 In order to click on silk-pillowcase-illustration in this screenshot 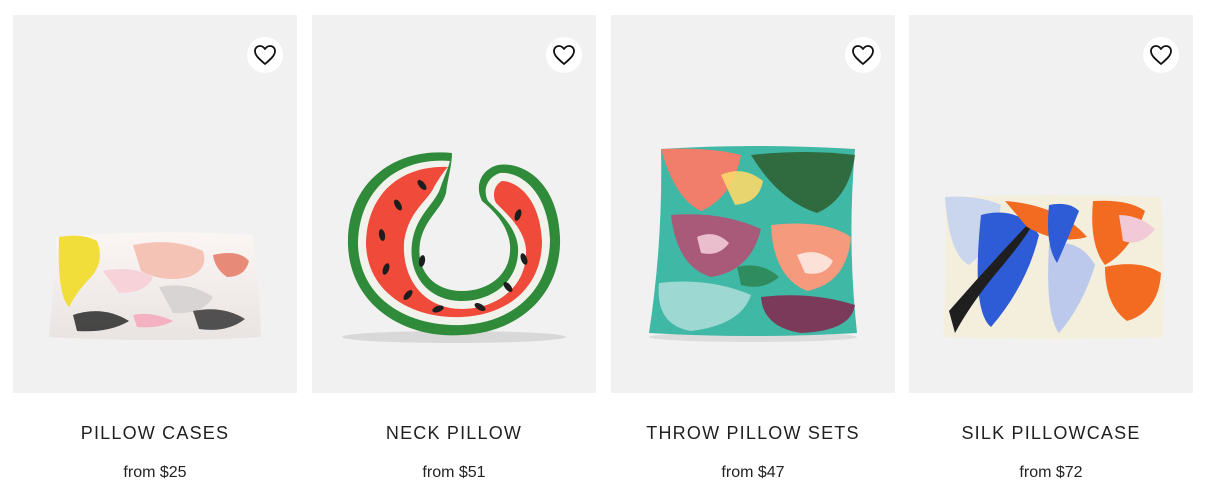, I will do `click(1053, 267)`.